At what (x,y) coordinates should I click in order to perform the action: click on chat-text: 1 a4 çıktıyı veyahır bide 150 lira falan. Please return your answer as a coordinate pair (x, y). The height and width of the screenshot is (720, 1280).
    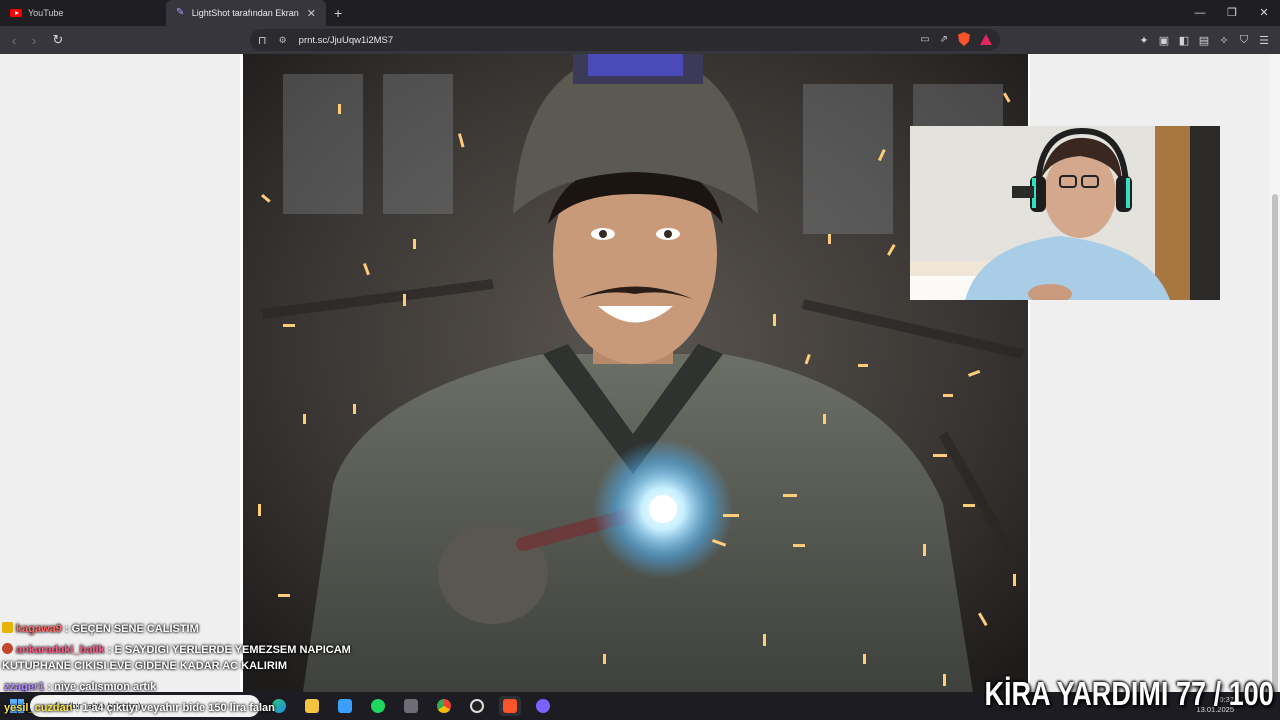
    Looking at the image, I should click on (178, 708).